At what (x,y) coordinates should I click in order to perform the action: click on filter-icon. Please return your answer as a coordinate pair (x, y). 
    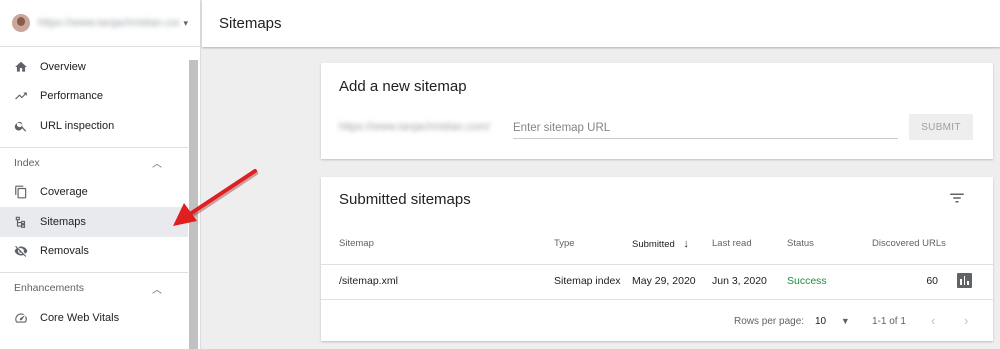
    Looking at the image, I should click on (957, 198).